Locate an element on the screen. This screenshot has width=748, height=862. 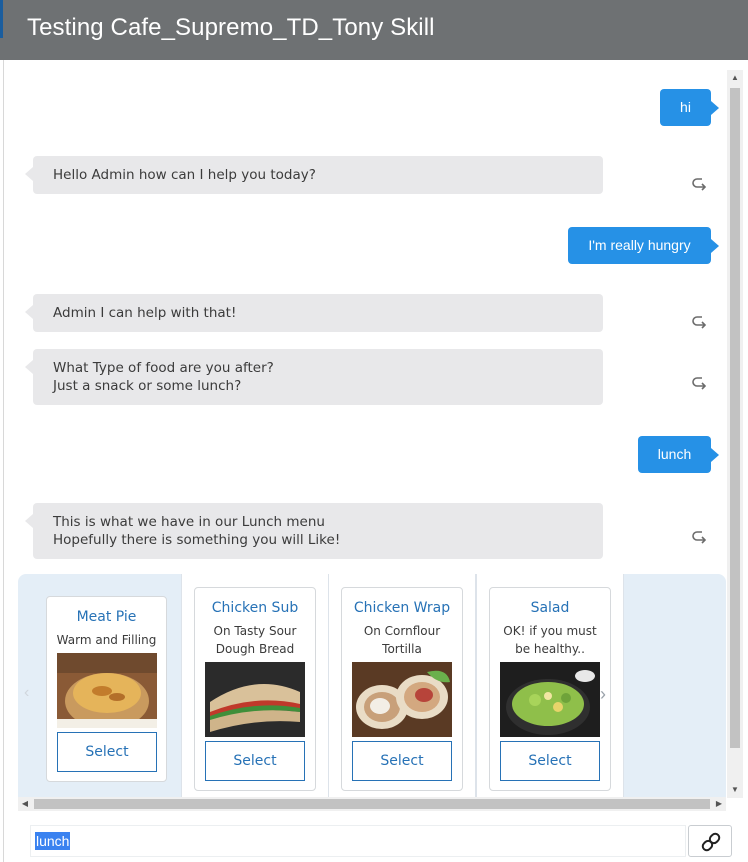
attach-link-button is located at coordinates (710, 841).